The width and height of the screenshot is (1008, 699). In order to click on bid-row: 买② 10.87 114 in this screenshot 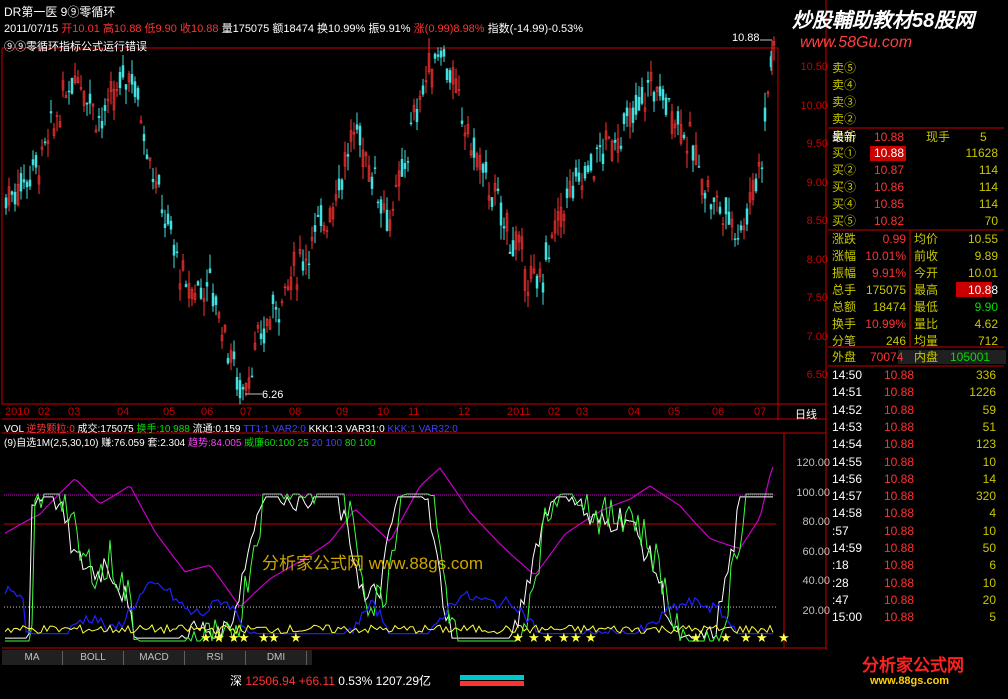, I will do `click(916, 170)`.